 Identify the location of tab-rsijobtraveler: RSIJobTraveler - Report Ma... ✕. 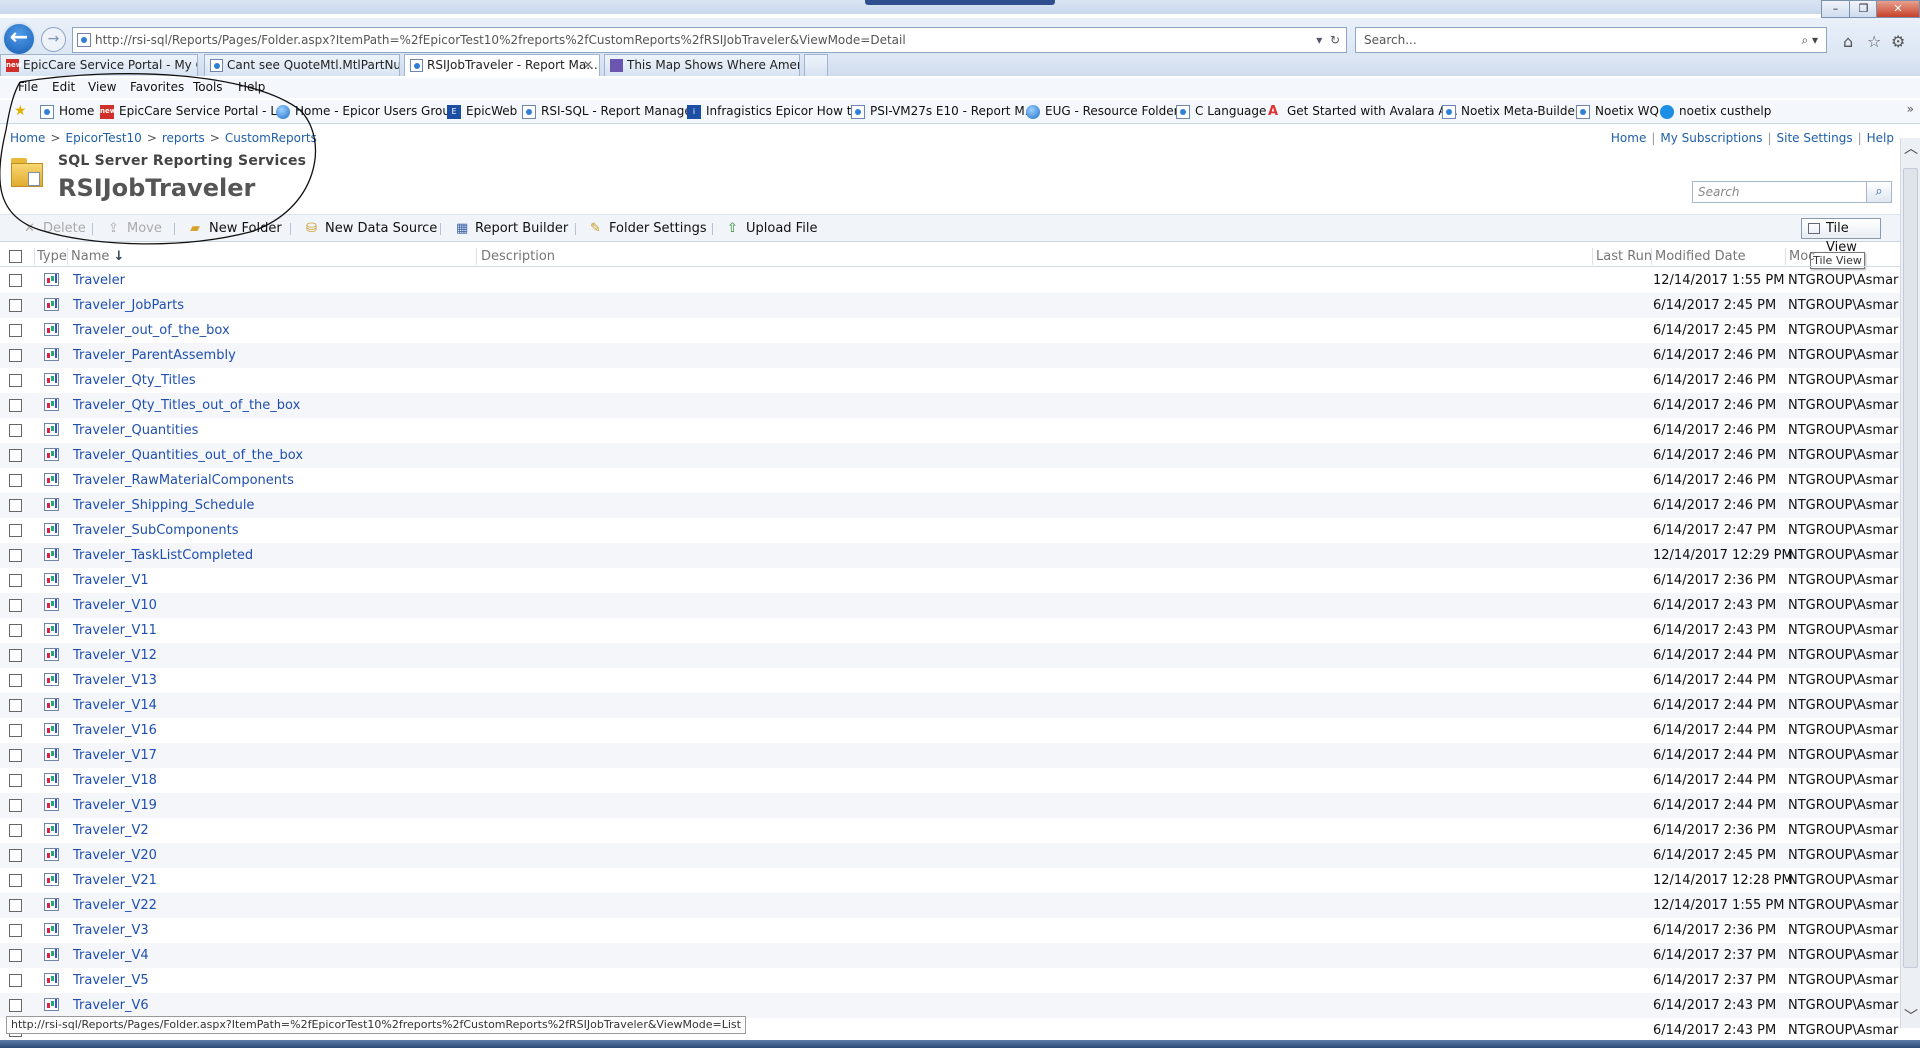
(502, 65).